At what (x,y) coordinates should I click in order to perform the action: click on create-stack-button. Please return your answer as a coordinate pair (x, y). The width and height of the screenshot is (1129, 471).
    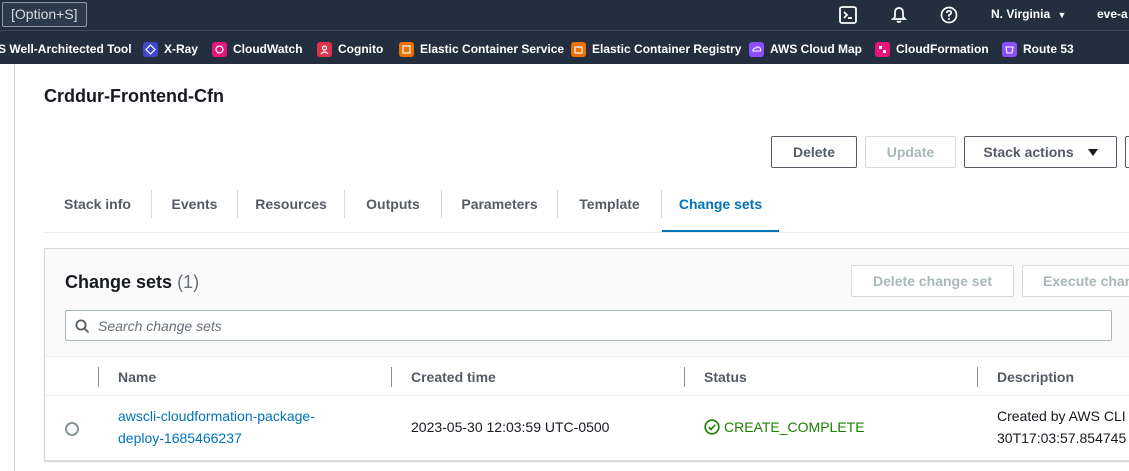
    Looking at the image, I should click on (1127, 152).